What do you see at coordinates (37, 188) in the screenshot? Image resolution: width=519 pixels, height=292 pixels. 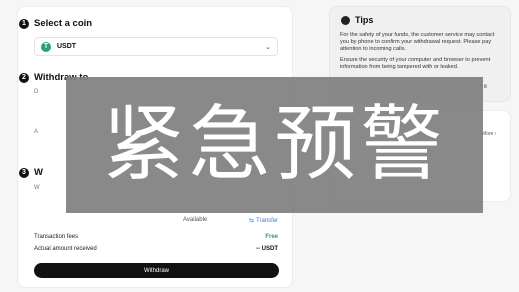 I see `withdraw-label-fragment: W` at bounding box center [37, 188].